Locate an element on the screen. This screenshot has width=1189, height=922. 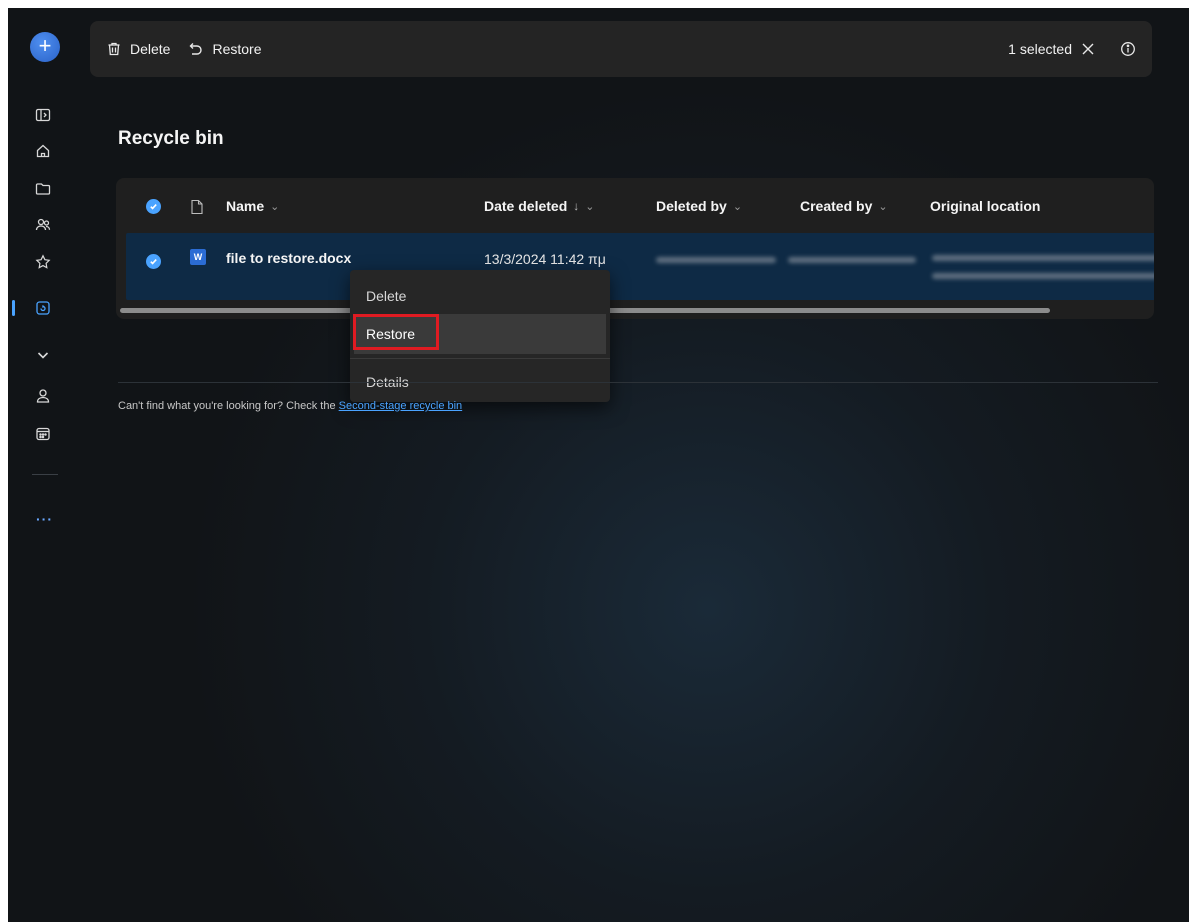
highlight-box is located at coordinates (396, 332).